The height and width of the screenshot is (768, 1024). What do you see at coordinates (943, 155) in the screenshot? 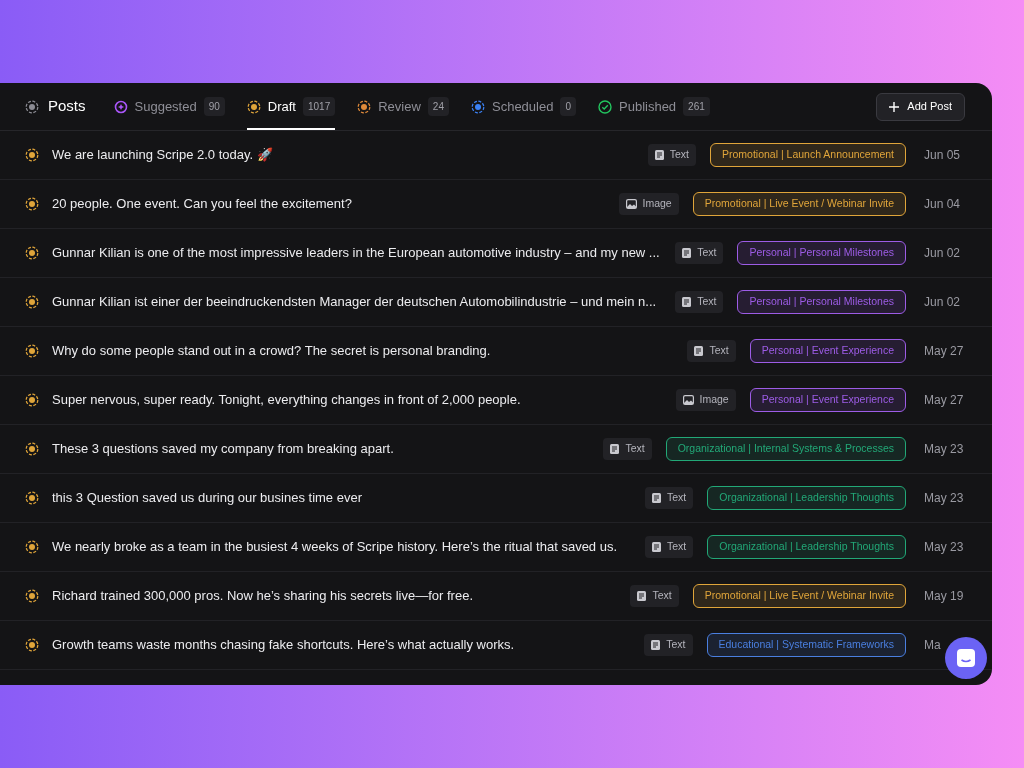
I see `post-date: Jun 05` at bounding box center [943, 155].